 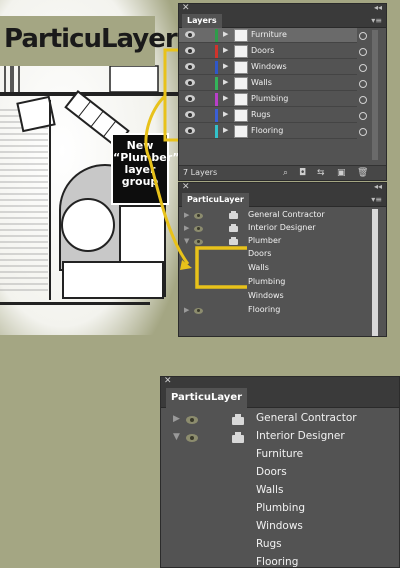 What do you see at coordinates (261, 82) in the screenshot?
I see `layer-name: Walls` at bounding box center [261, 82].